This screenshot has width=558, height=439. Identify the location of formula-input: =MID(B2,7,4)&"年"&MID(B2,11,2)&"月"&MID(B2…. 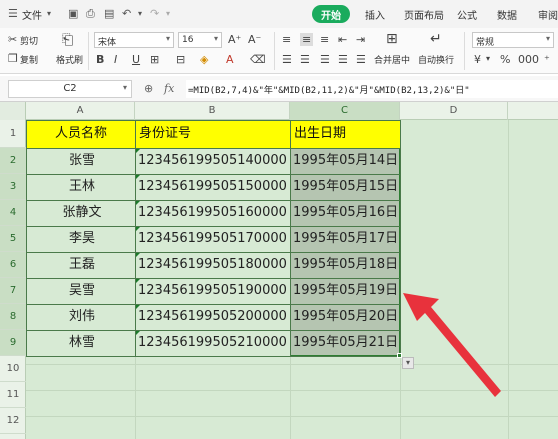
(372, 89).